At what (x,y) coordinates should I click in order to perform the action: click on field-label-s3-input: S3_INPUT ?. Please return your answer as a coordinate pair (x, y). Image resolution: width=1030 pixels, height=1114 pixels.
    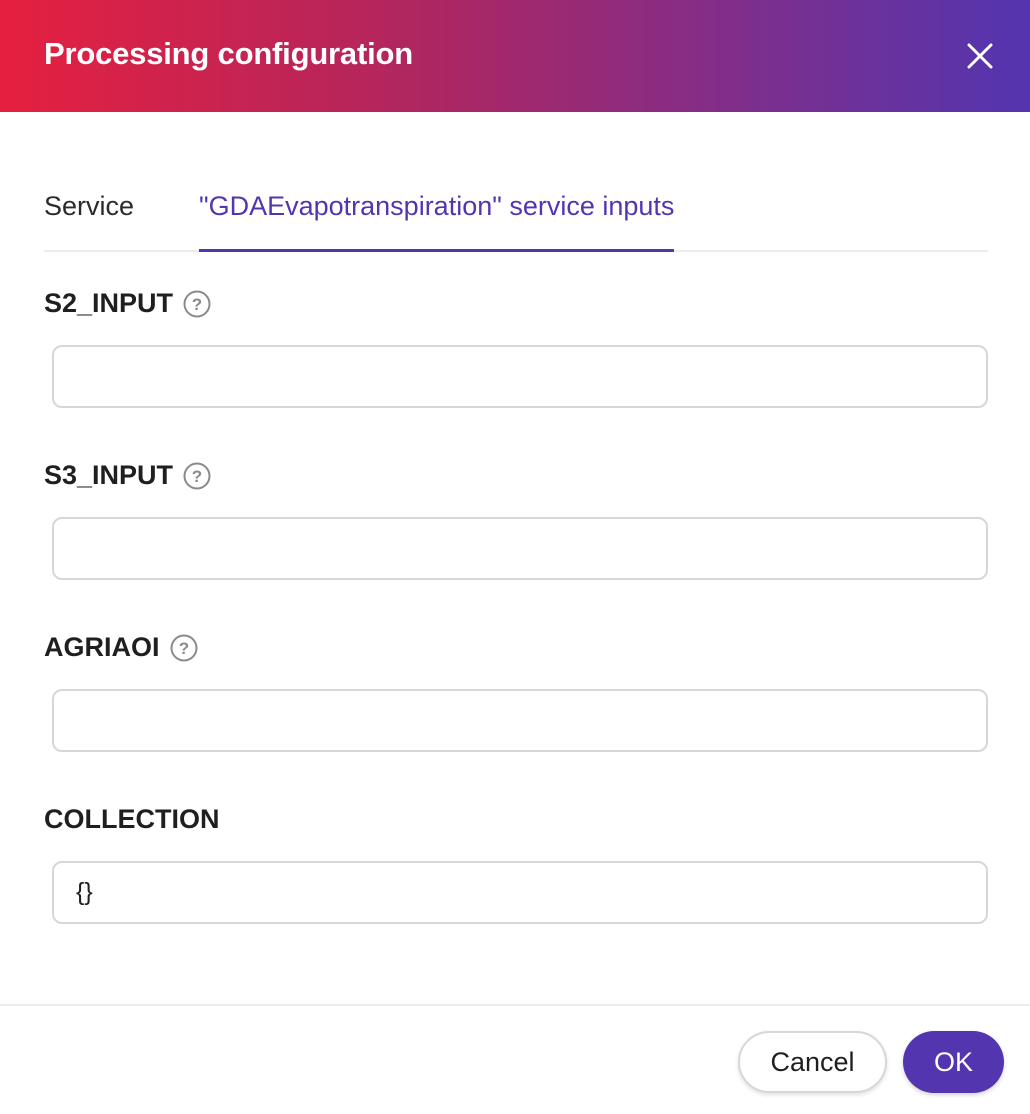
    Looking at the image, I should click on (127, 475).